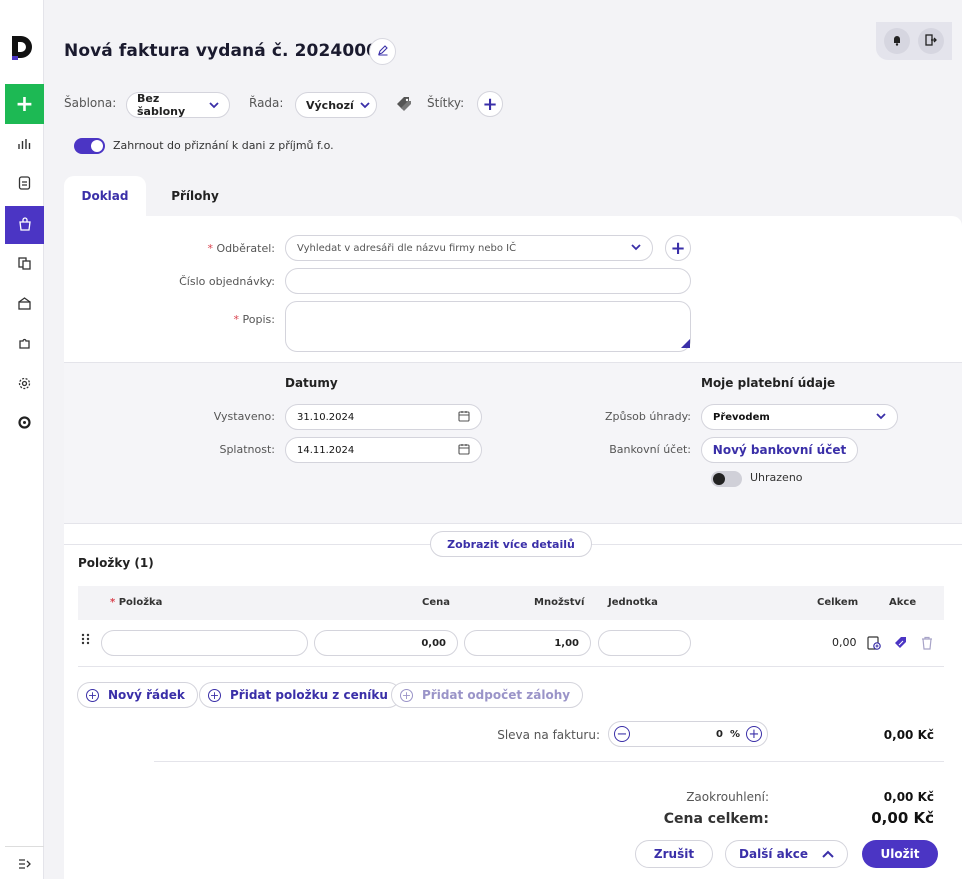 This screenshot has height=879, width=962. What do you see at coordinates (779, 450) in the screenshot?
I see `new-bank-account-button: Nový bankovní účet` at bounding box center [779, 450].